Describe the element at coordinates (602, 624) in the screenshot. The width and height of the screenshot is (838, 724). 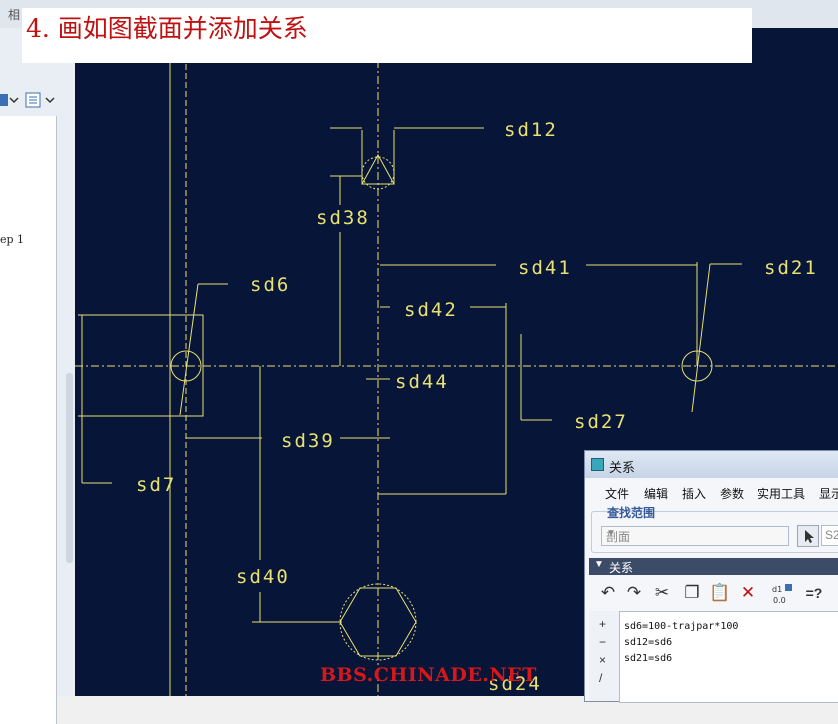
I see `add-operator-button: +` at that location.